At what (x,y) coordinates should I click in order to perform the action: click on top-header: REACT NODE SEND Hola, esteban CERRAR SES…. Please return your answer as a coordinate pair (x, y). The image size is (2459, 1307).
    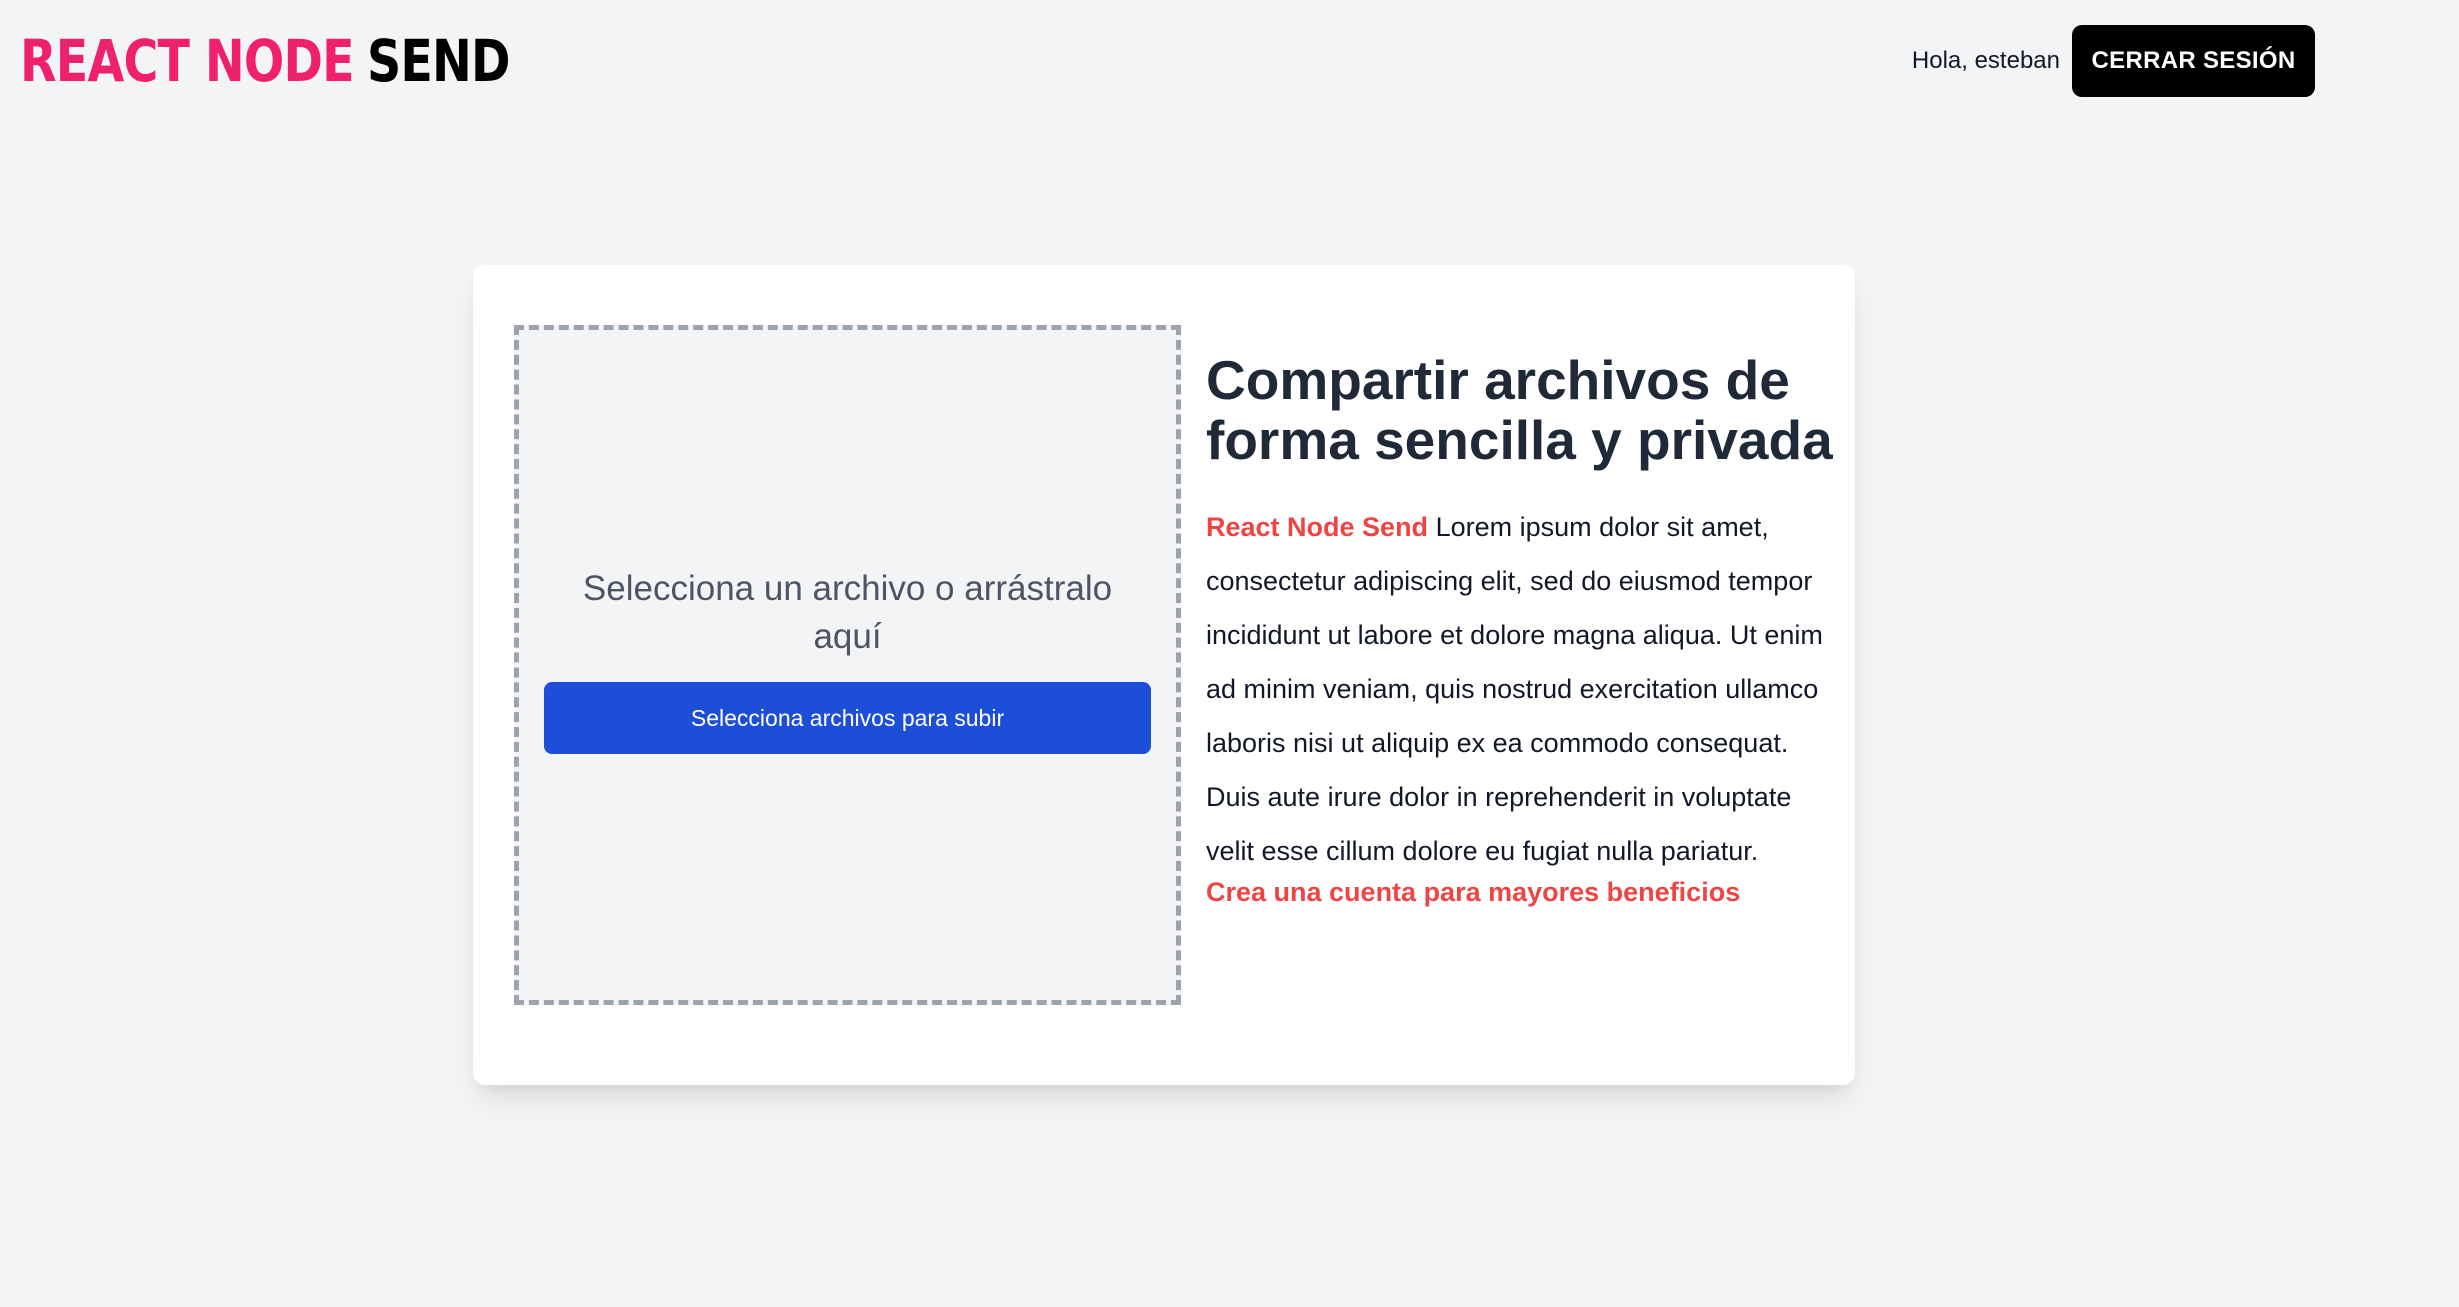
    Looking at the image, I should click on (1229, 62).